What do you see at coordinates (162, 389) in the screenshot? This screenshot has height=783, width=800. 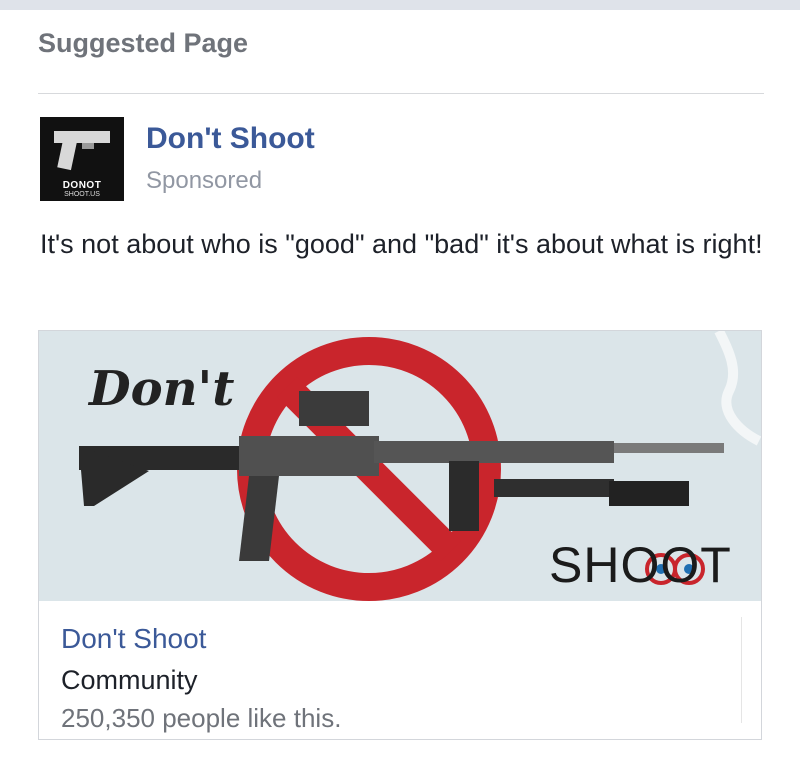 I see `image-text-dont: Don't` at bounding box center [162, 389].